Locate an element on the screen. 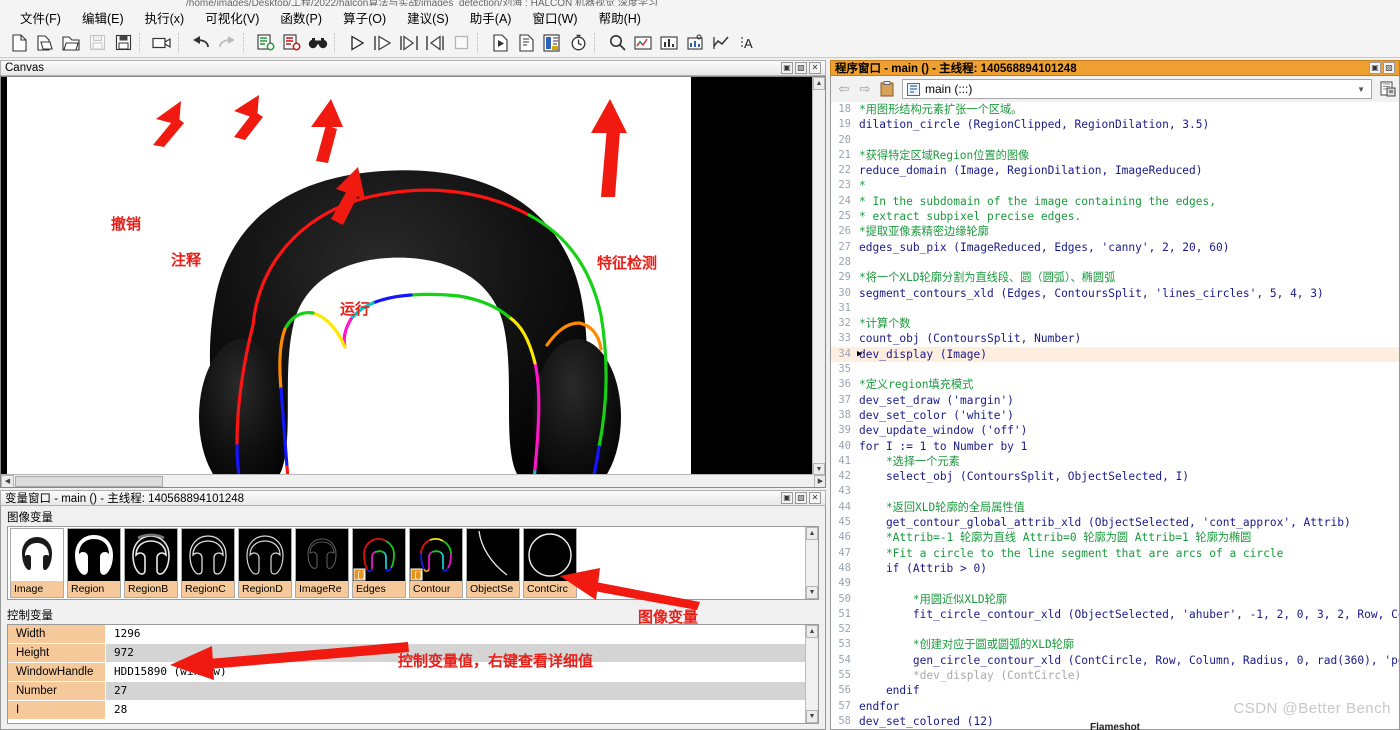 The width and height of the screenshot is (1400, 730). control-variables-scrollbar: ▲ ▼ is located at coordinates (811, 674).